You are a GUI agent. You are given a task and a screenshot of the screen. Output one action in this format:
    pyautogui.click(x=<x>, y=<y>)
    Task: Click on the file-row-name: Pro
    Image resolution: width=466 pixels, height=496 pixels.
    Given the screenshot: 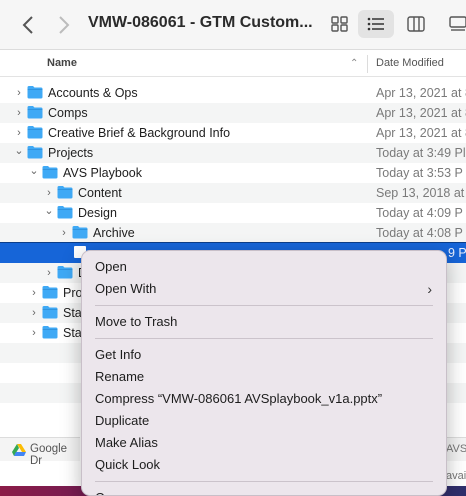 What is the action you would take?
    pyautogui.click(x=73, y=293)
    